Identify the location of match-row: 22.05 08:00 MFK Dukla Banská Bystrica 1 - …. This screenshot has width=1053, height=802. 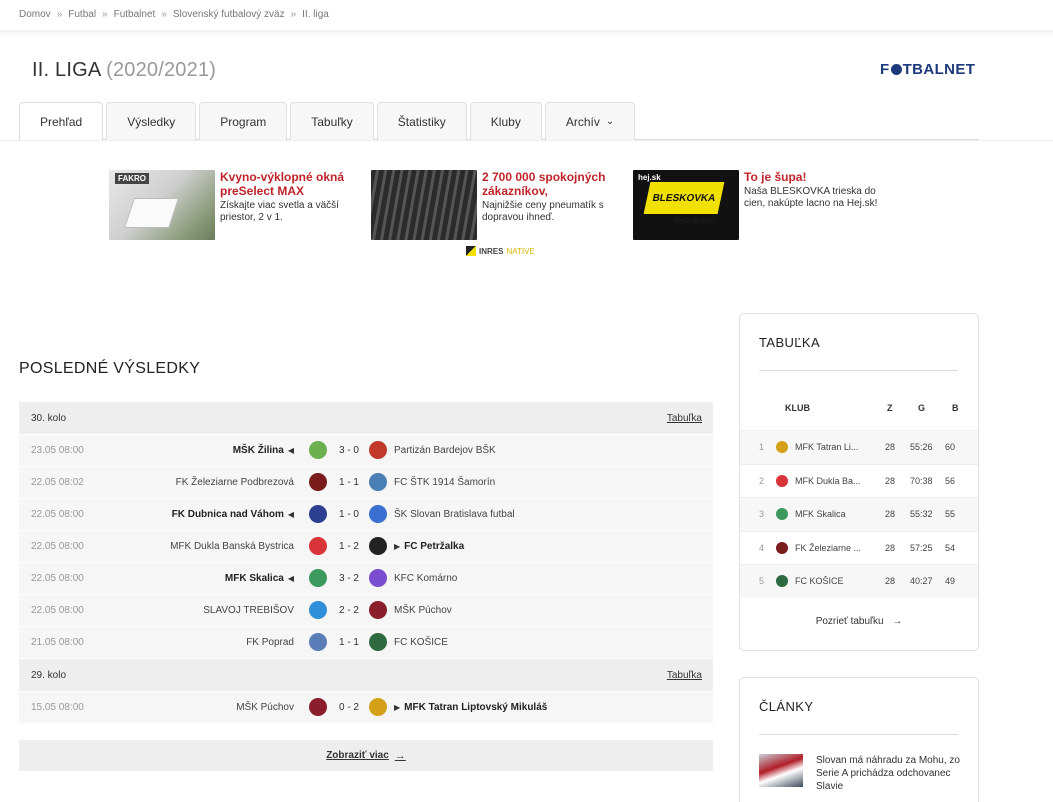
(366, 546).